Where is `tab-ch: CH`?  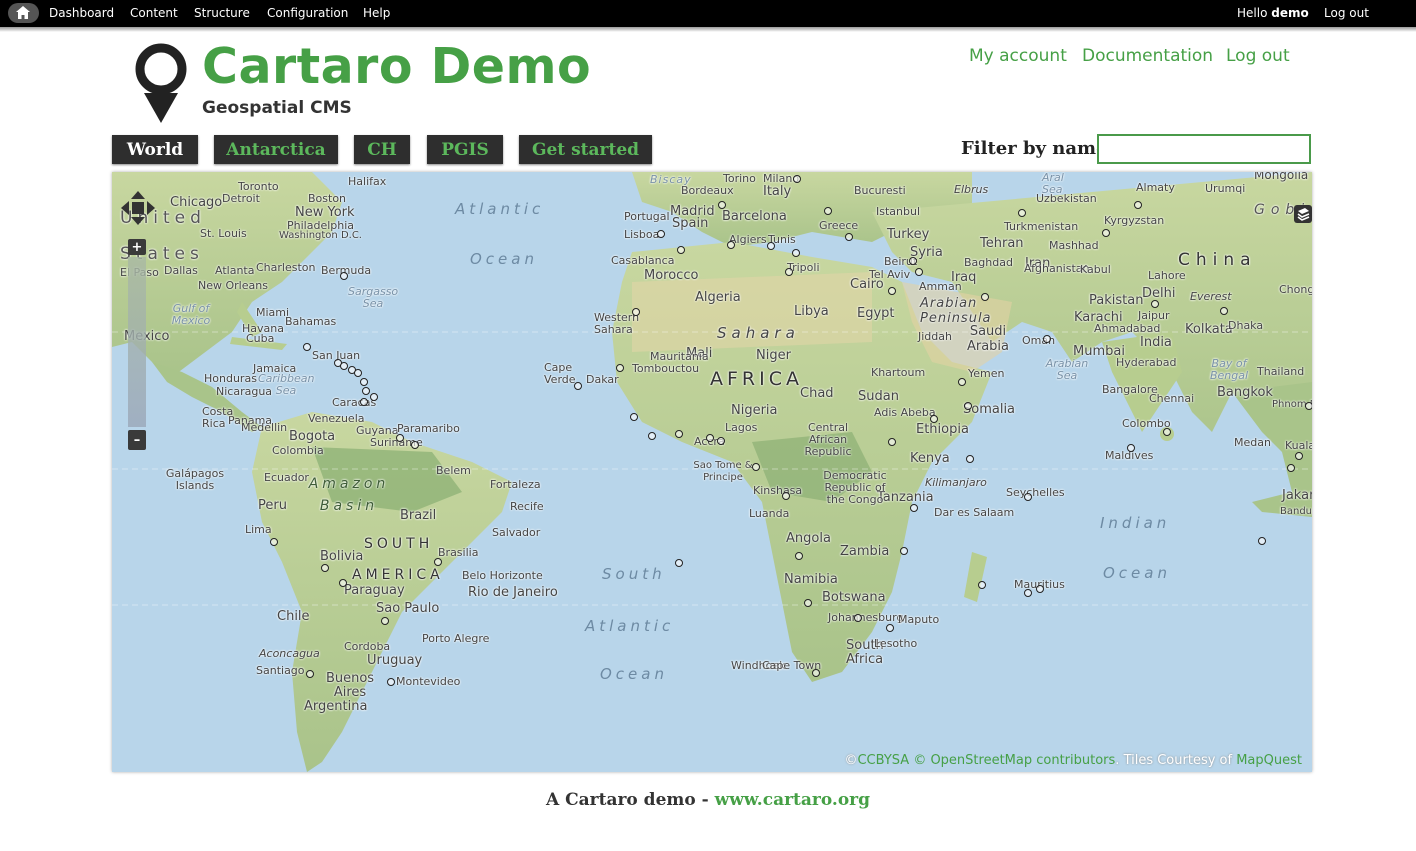 tab-ch: CH is located at coordinates (382, 149).